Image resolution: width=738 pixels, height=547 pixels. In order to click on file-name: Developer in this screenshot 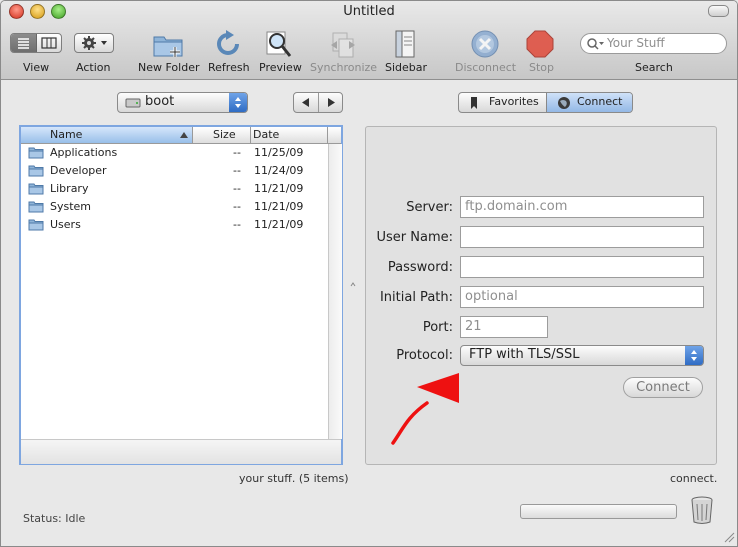, I will do `click(78, 170)`.